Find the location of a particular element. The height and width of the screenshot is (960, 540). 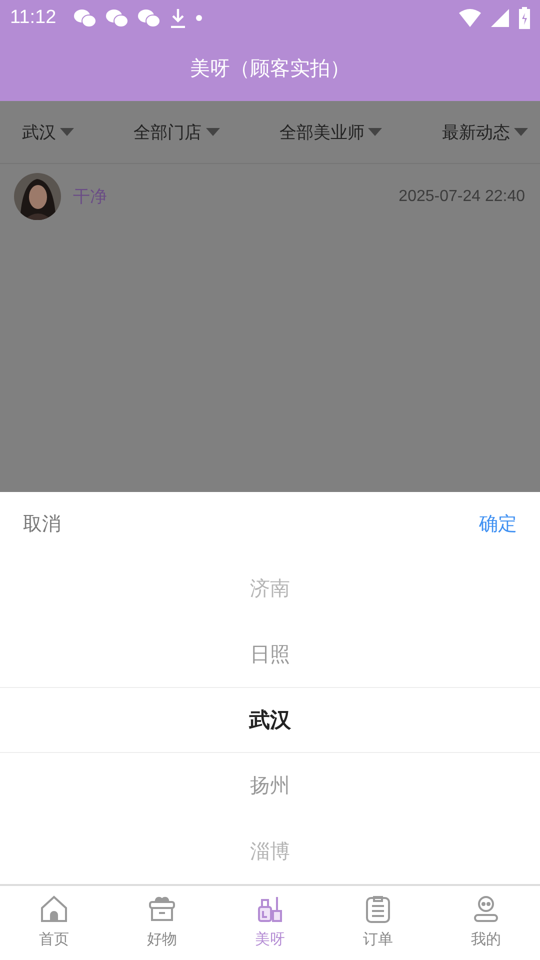

tab-bar-item: 首页 is located at coordinates (54, 923).